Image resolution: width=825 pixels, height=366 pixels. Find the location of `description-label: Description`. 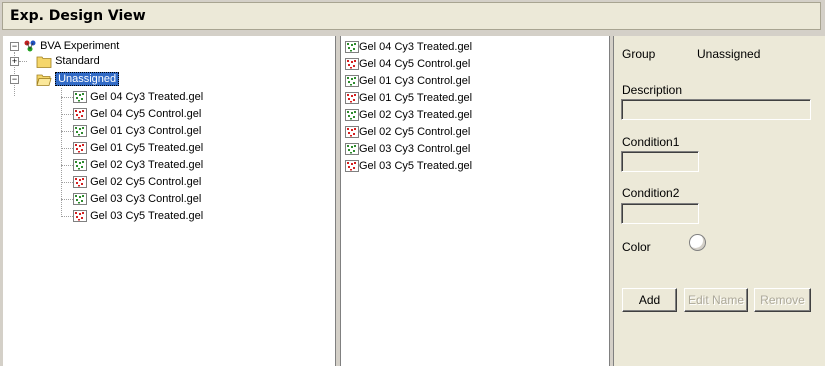

description-label: Description is located at coordinates (652, 90).